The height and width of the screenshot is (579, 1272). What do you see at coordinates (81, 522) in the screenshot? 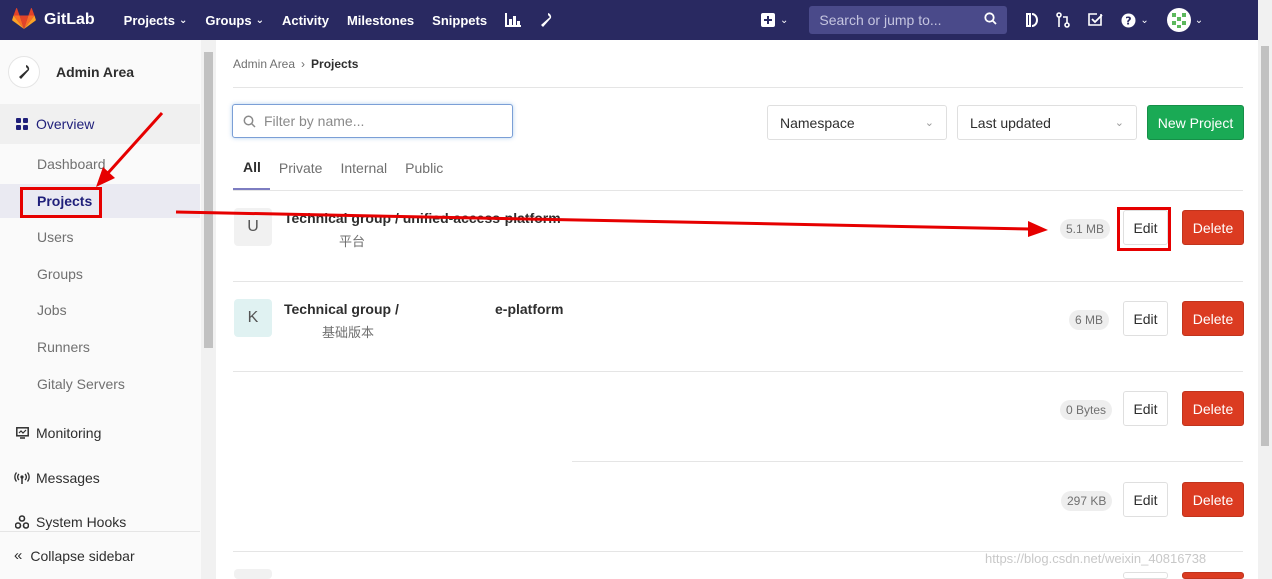
I see `sidebar-item-label: System Hooks` at bounding box center [81, 522].